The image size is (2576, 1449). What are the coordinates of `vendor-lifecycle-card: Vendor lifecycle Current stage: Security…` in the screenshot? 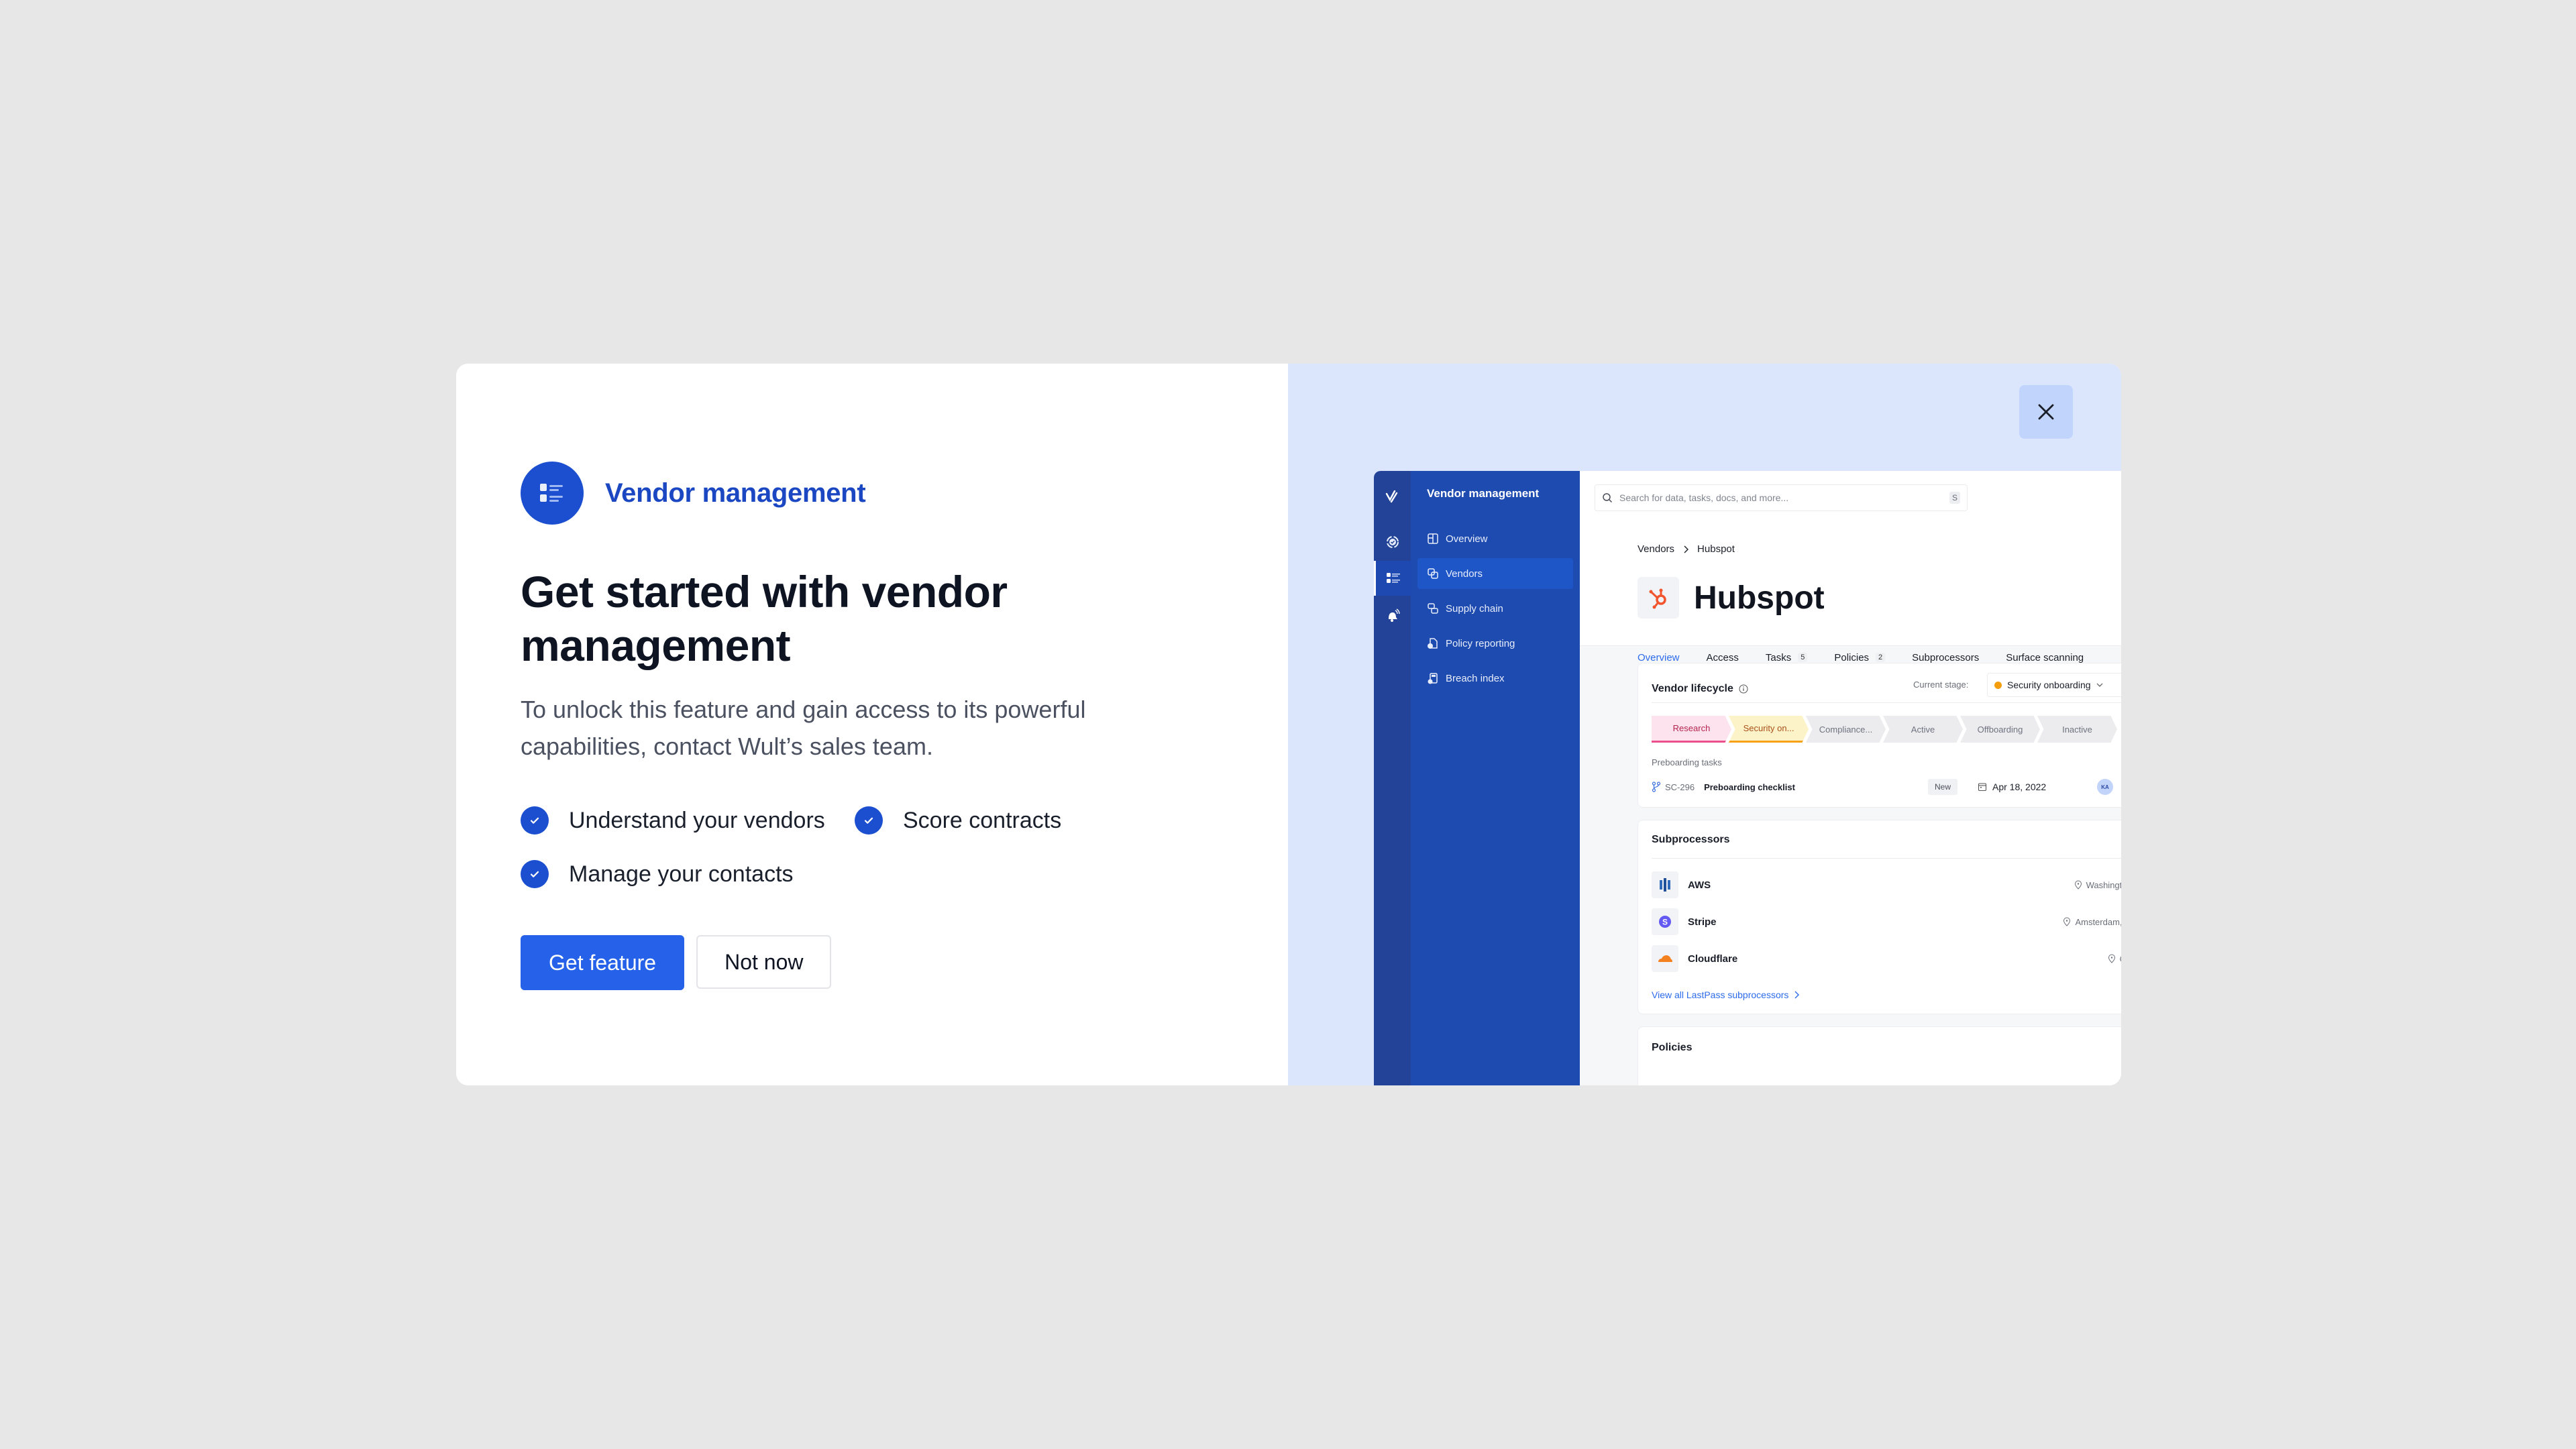 It's located at (1879, 735).